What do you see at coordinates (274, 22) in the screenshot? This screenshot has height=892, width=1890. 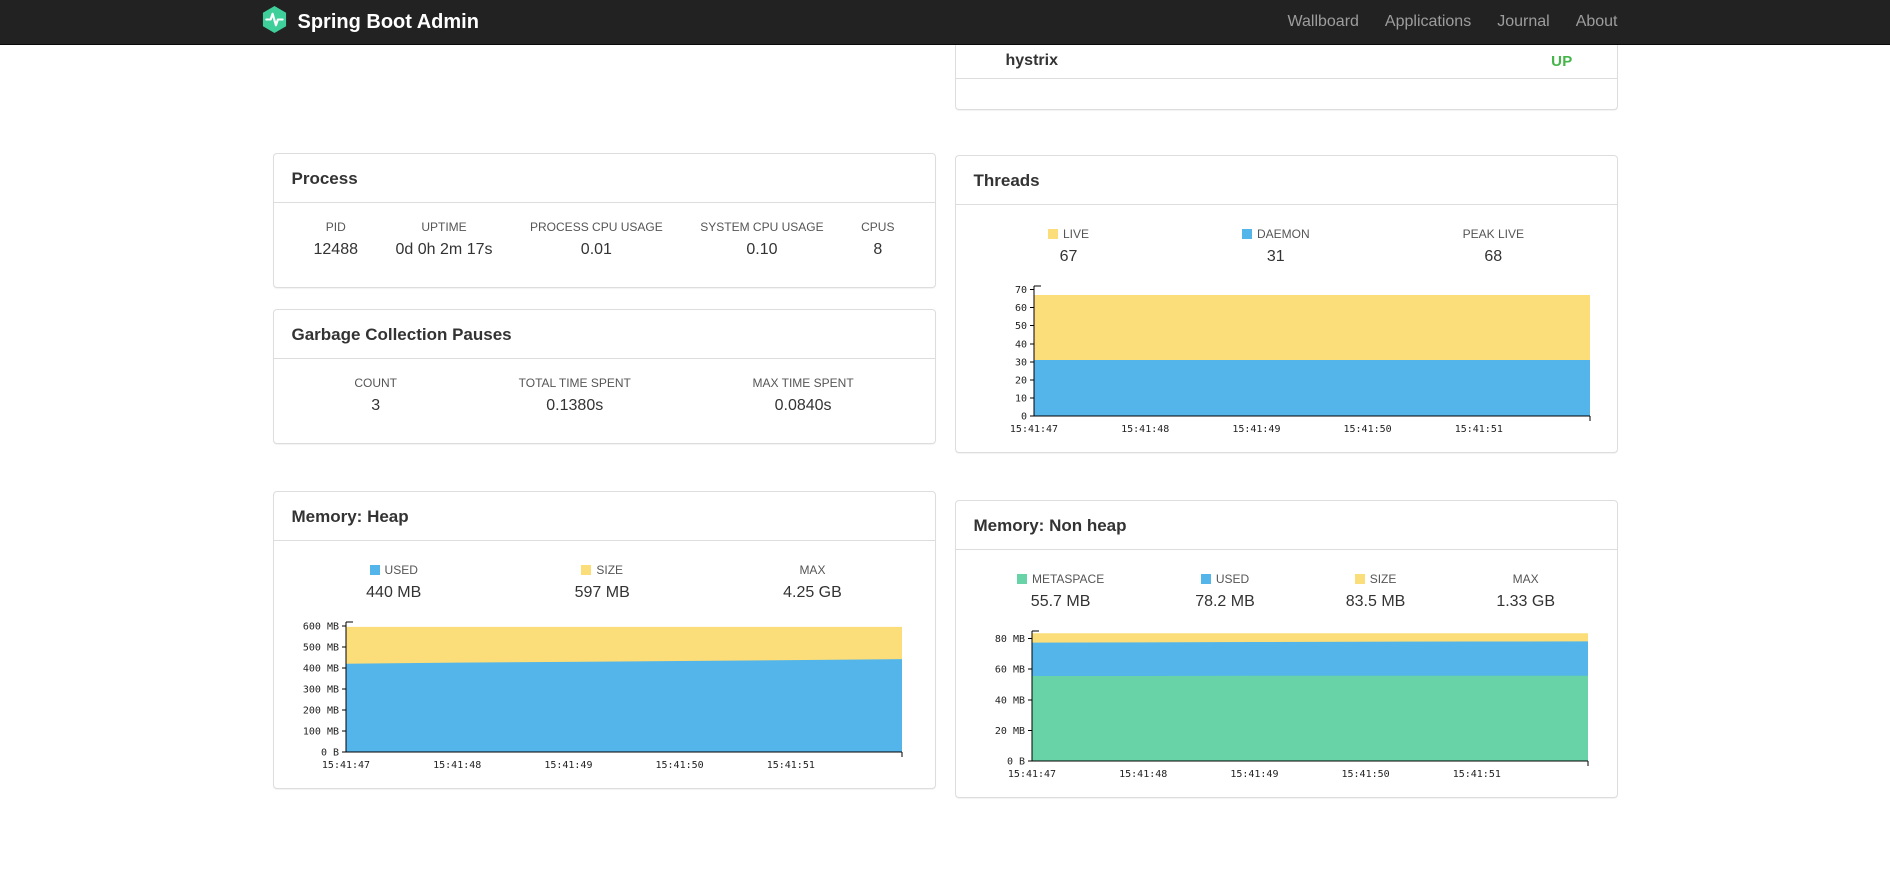 I see `brand-logo-icon` at bounding box center [274, 22].